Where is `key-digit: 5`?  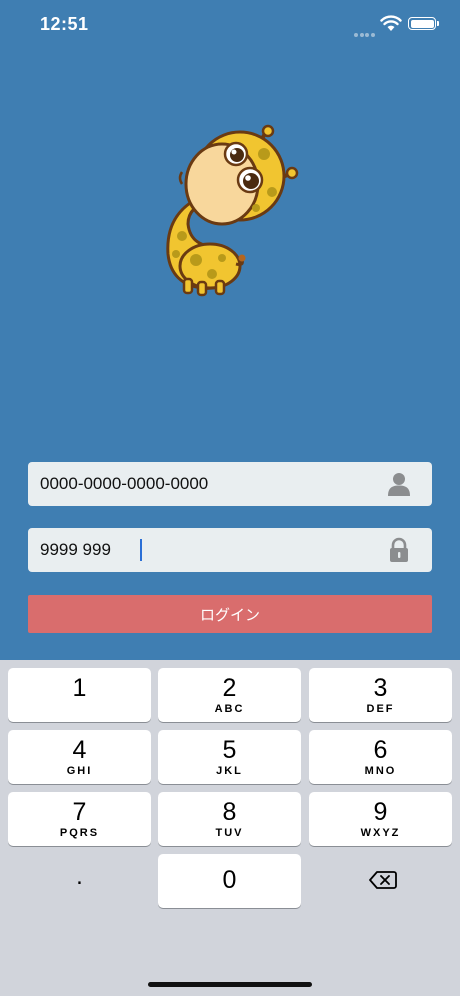
key-digit: 5 is located at coordinates (229, 750).